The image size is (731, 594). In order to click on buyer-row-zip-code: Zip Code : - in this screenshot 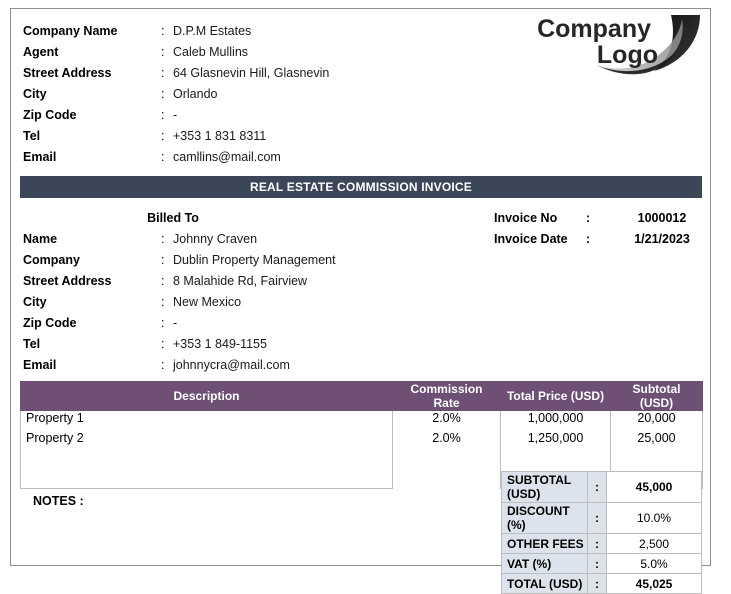, I will do `click(233, 323)`.